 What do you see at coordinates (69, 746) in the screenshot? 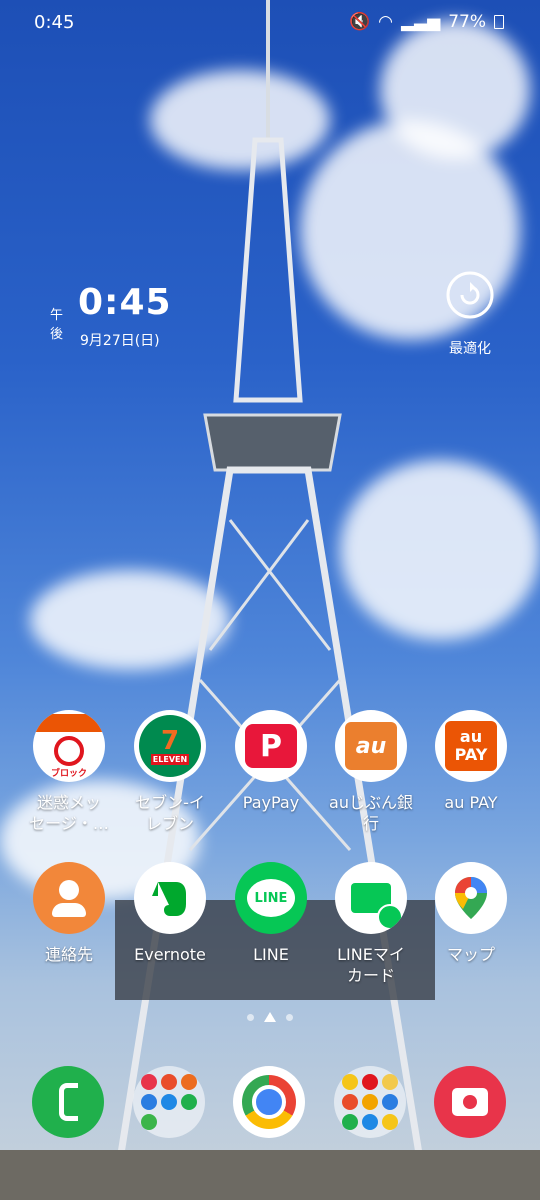
I see `block-icon: ブロック` at bounding box center [69, 746].